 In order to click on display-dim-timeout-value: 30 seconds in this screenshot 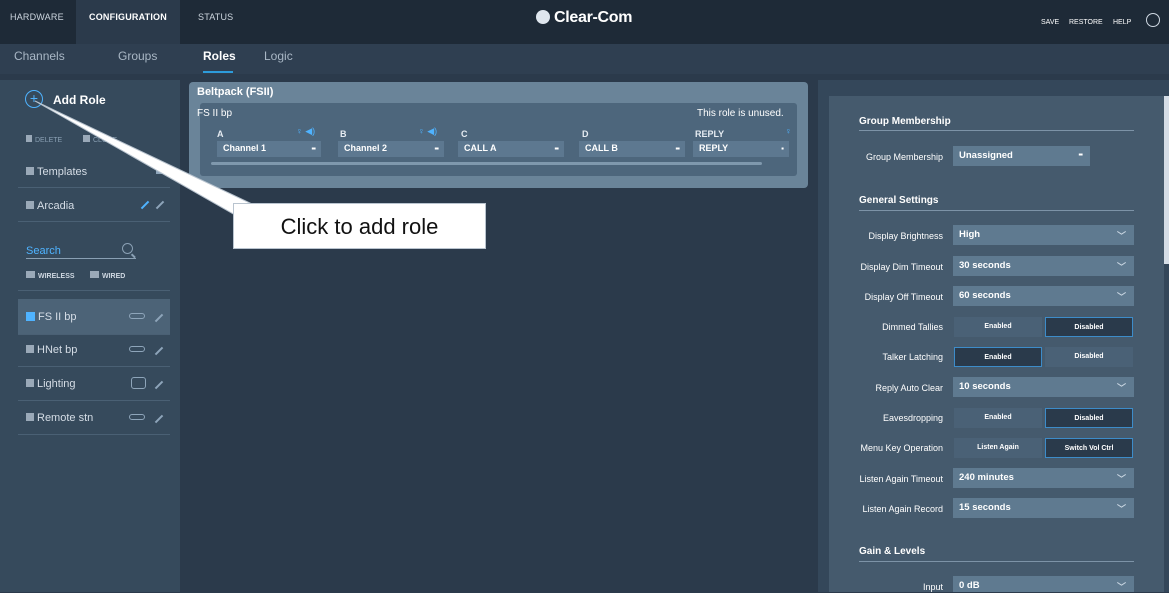, I will do `click(985, 265)`.